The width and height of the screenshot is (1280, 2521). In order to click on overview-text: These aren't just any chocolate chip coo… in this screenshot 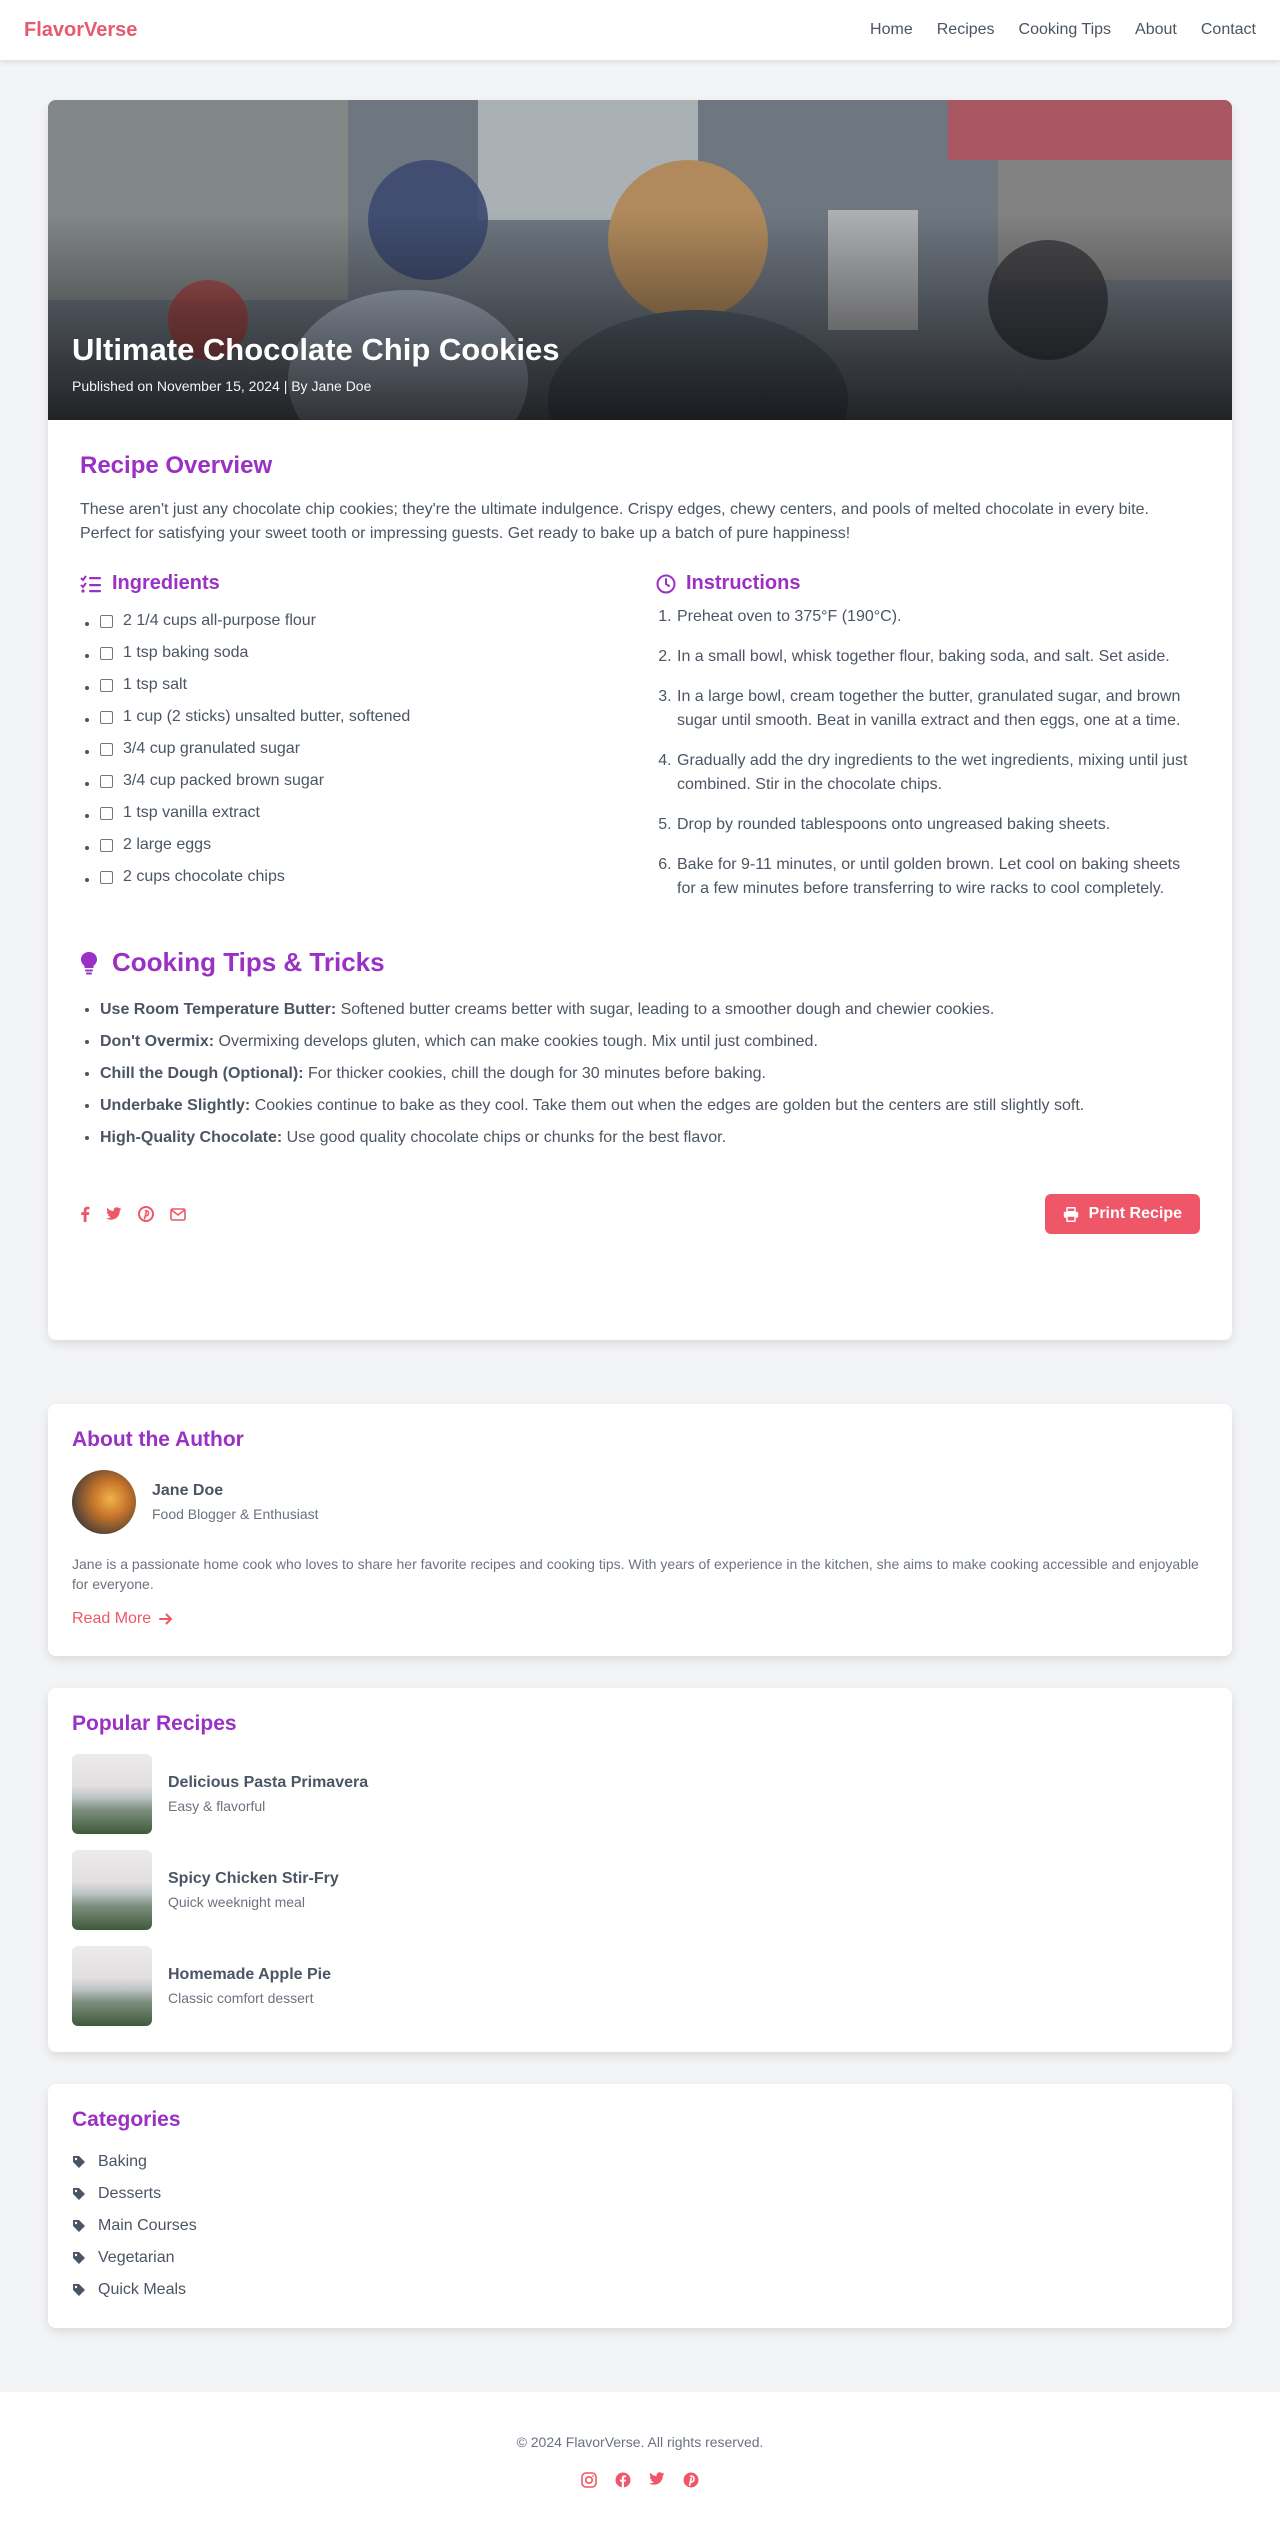, I will do `click(614, 521)`.